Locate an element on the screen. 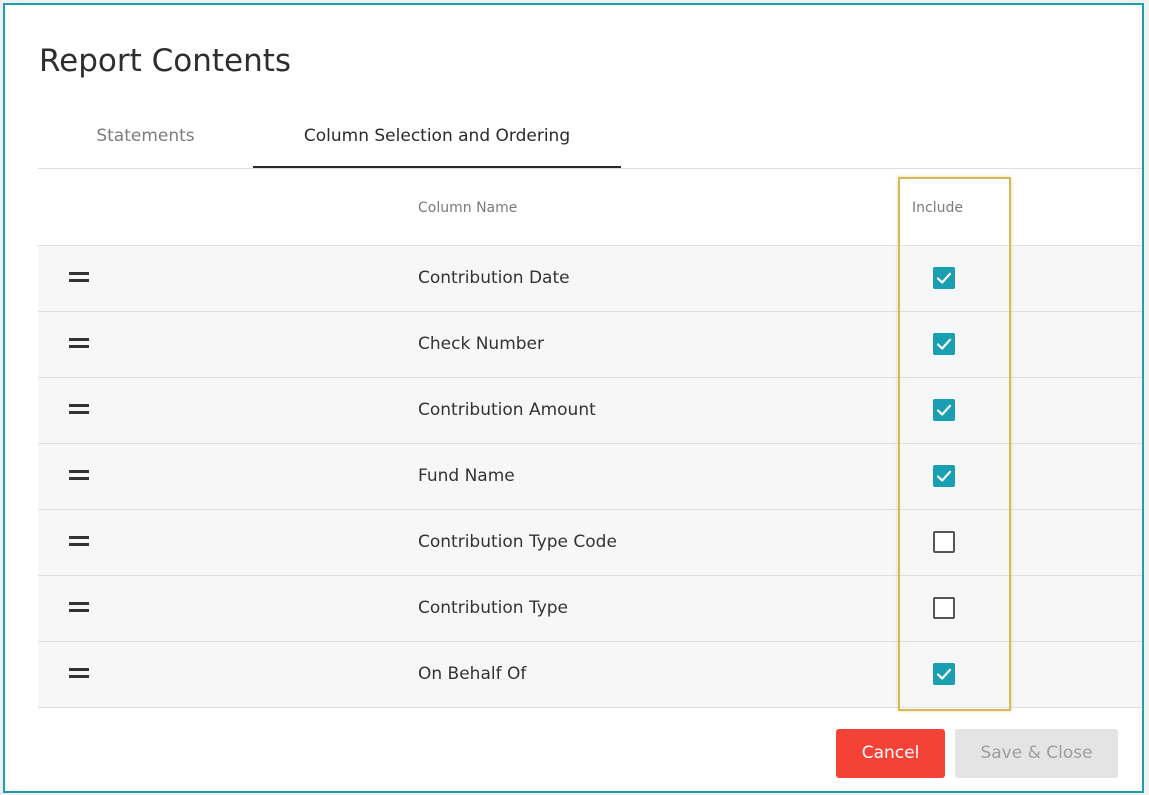  table-row: Contribution Date is located at coordinates (590, 279).